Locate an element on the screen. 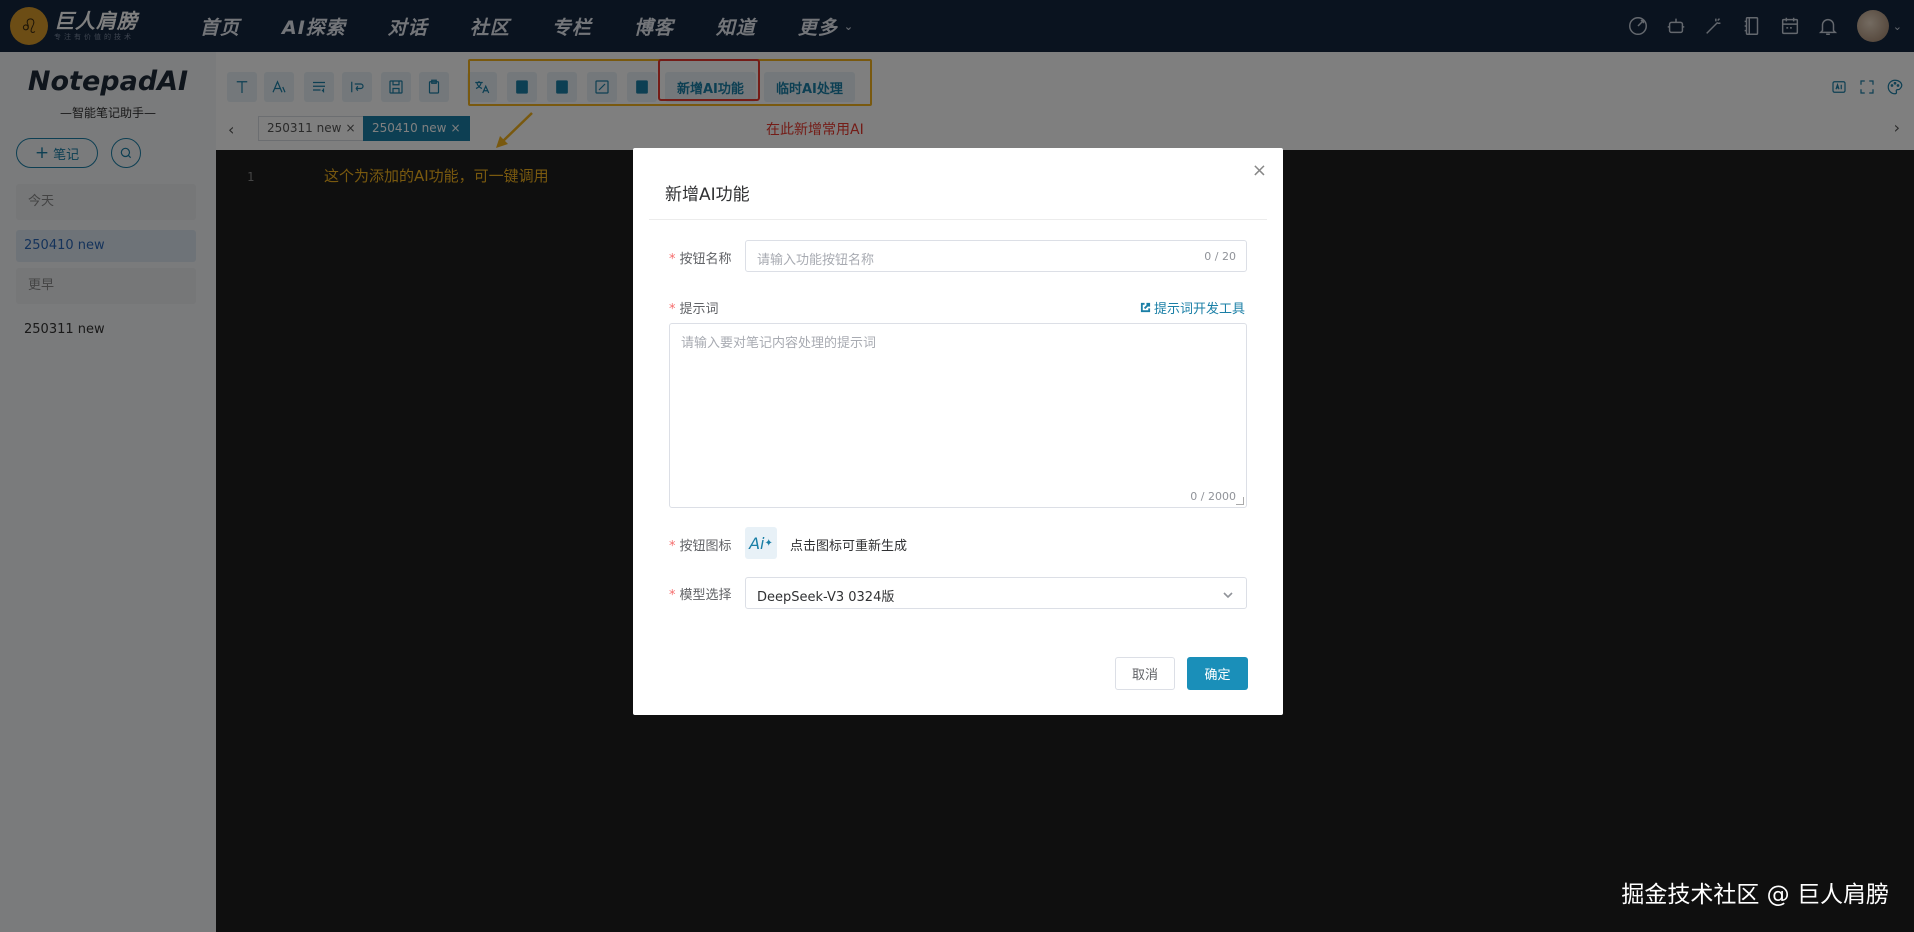 This screenshot has height=932, width=1914. name-placeholder: 请输入功能按钮名称 is located at coordinates (816, 260).